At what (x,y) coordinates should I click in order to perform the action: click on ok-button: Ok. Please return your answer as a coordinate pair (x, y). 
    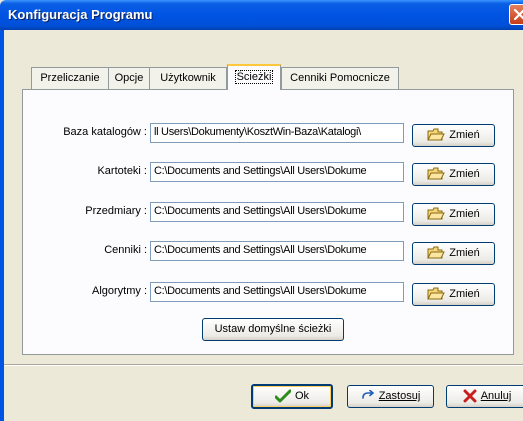
    Looking at the image, I should click on (292, 396).